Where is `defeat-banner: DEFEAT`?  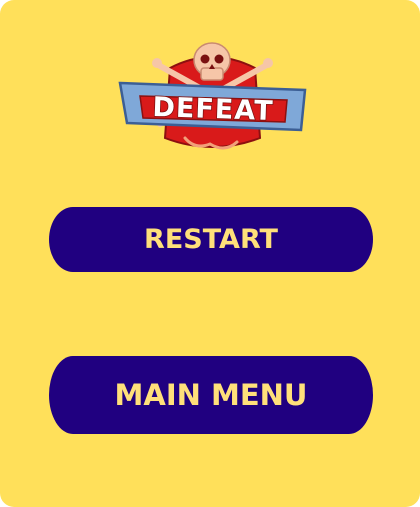
defeat-banner: DEFEAT is located at coordinates (212, 96).